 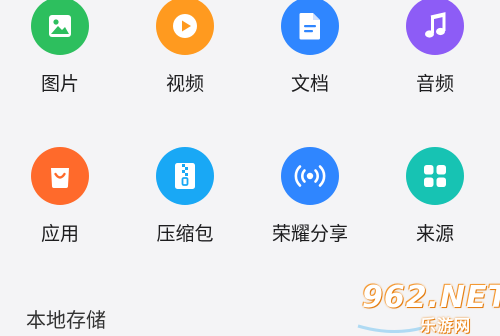 I want to click on category-sources: 来源, so click(x=435, y=196).